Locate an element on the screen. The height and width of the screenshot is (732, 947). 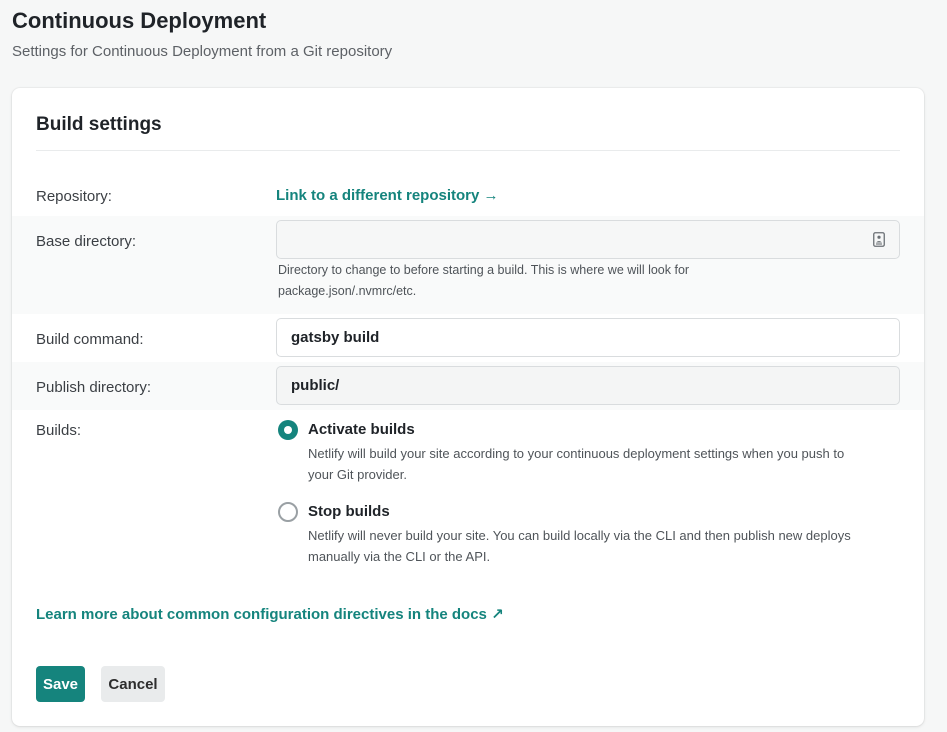
cancel-button: Cancel is located at coordinates (133, 684).